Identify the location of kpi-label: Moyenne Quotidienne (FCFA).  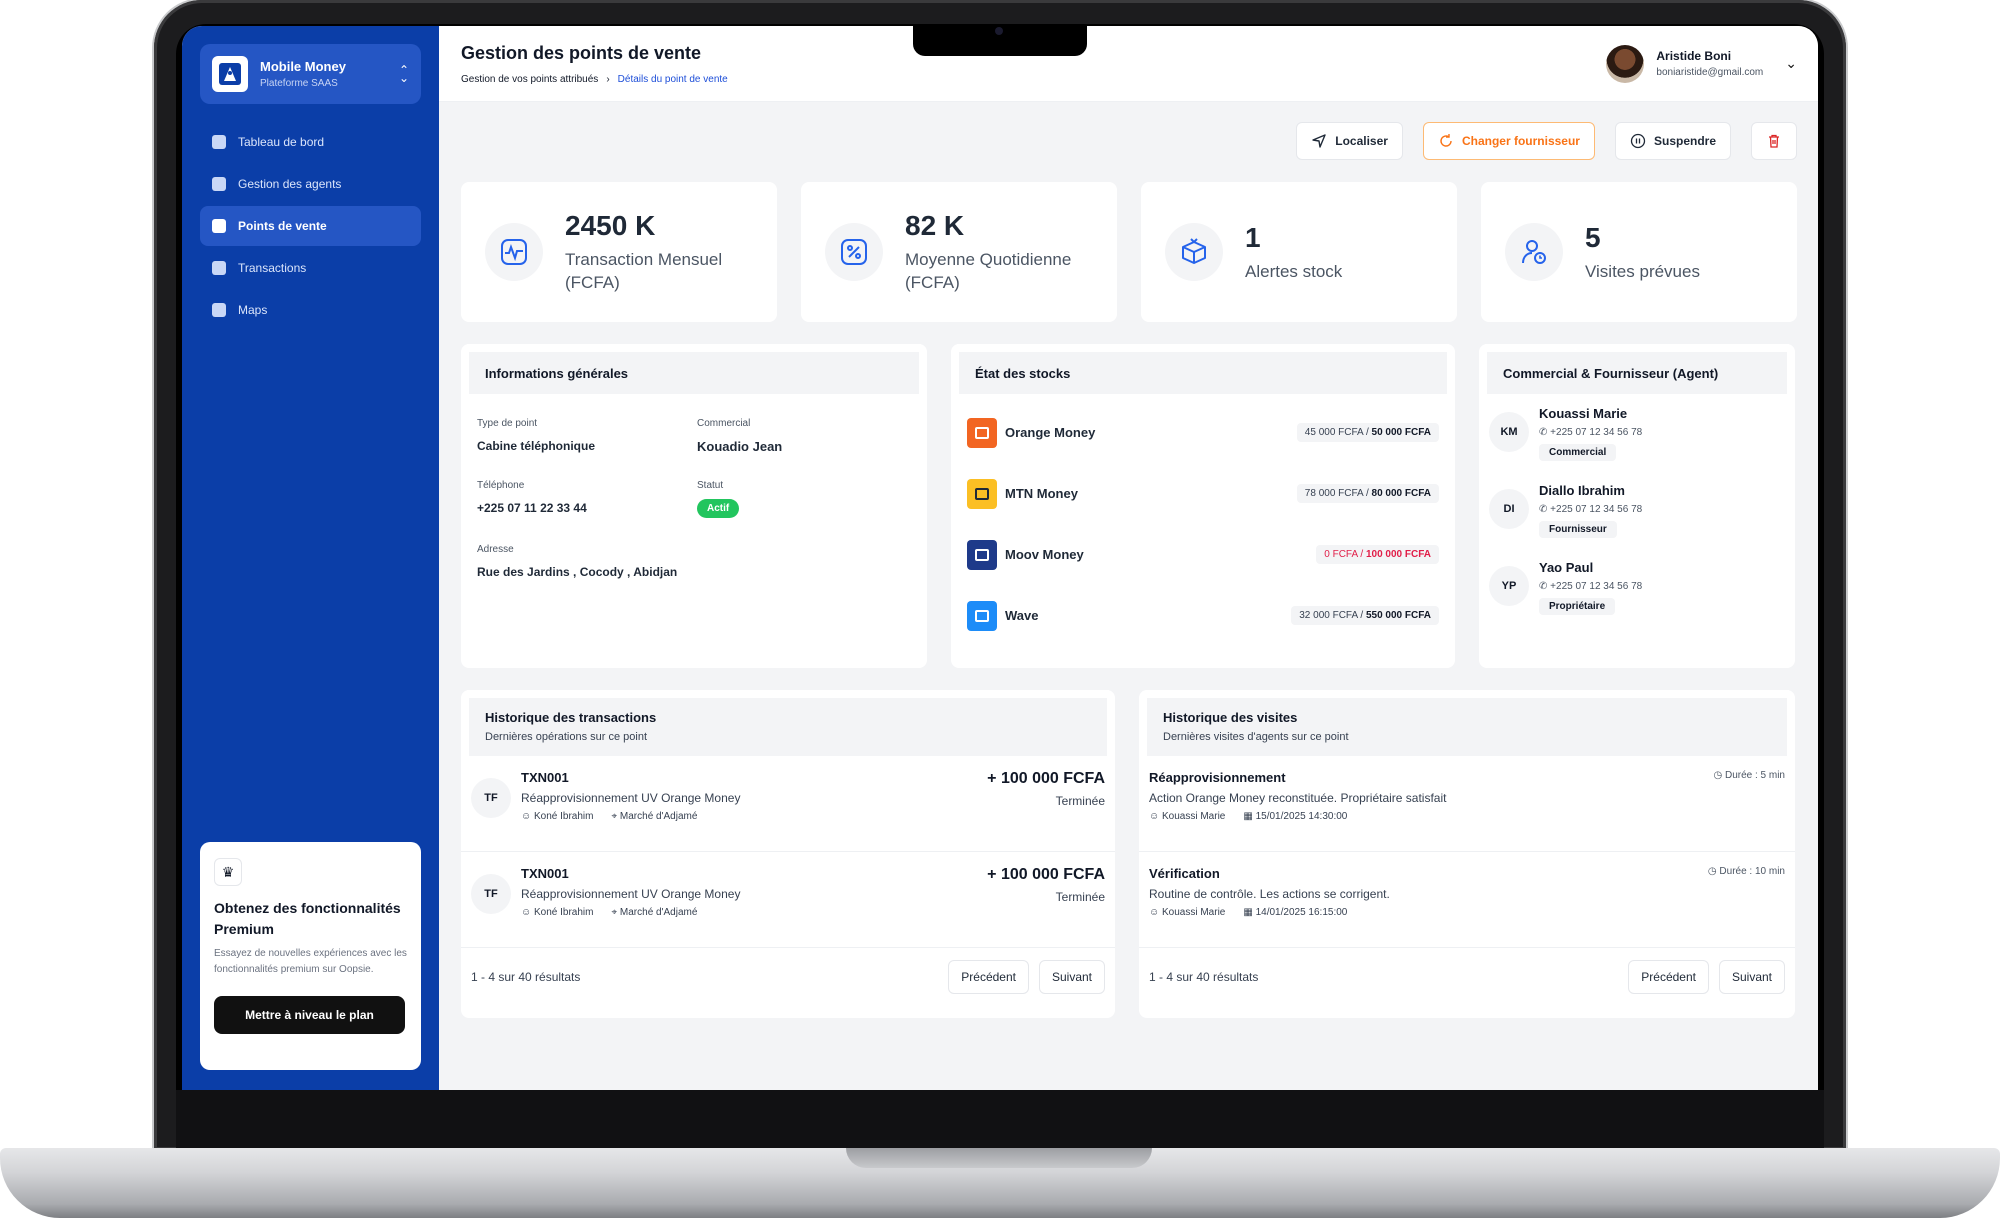
(988, 271).